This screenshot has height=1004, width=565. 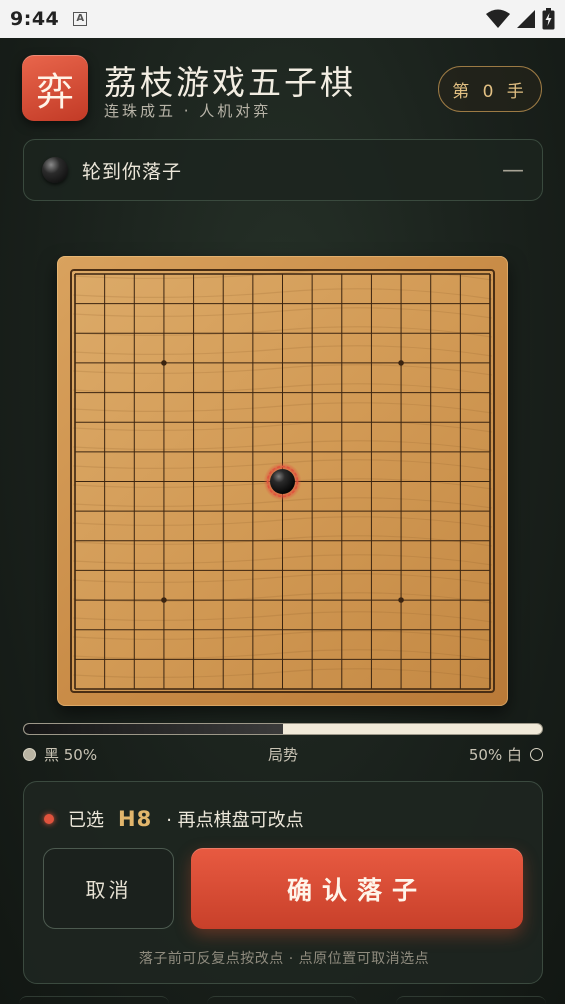 I want to click on turn-banner: 轮到你落子 —, so click(x=283, y=170).